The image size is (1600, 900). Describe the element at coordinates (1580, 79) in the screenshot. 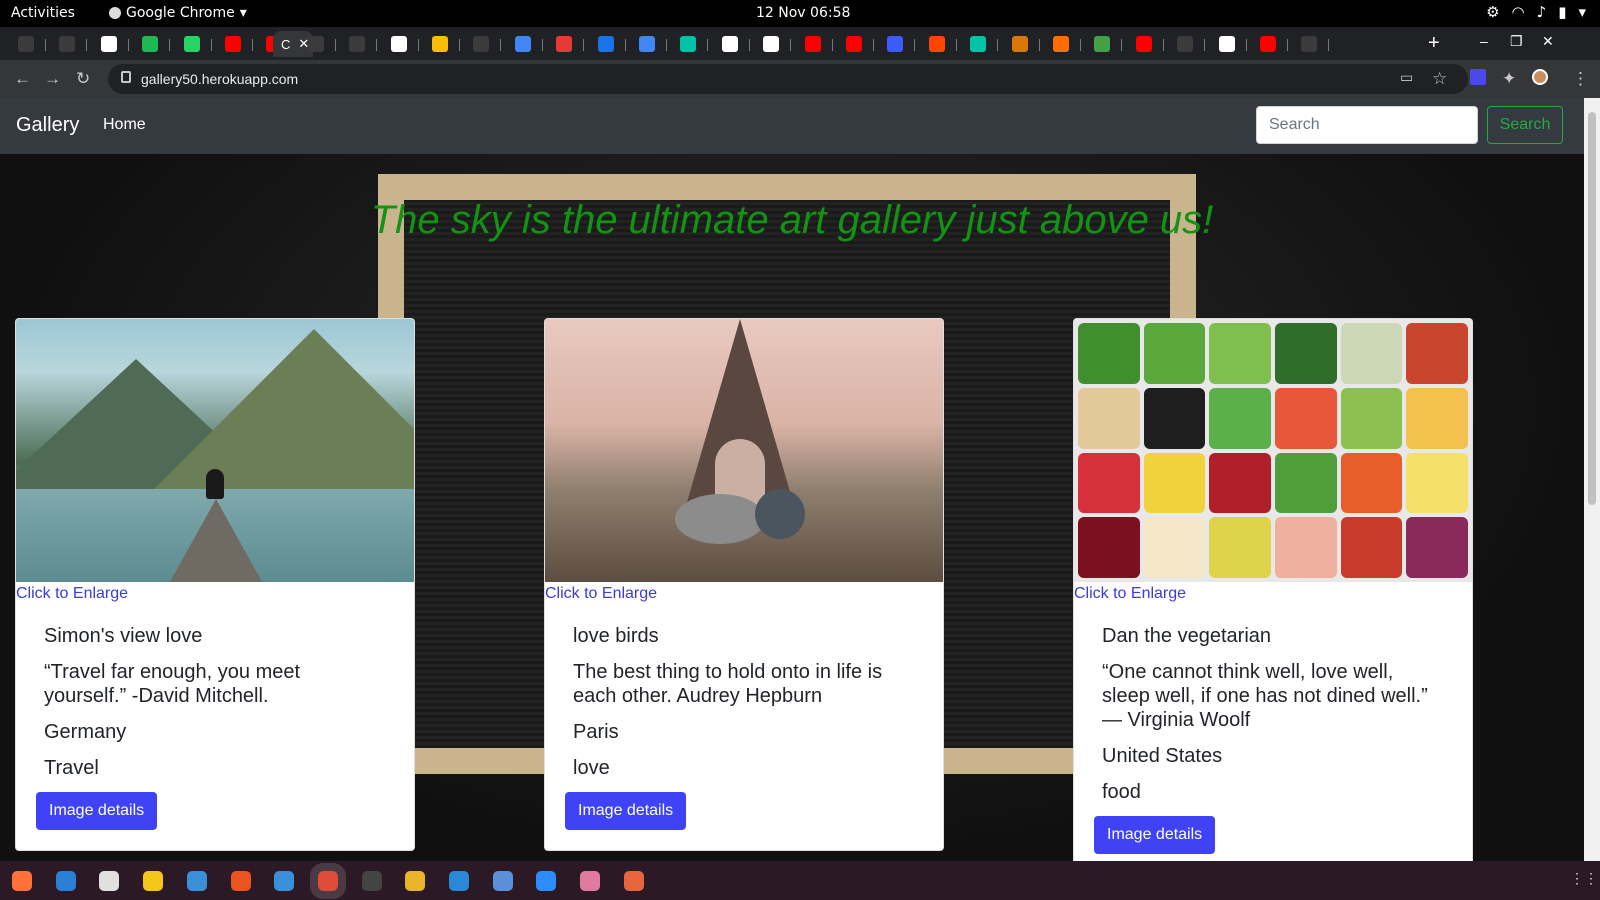

I see `chrome-menu-icon: ⋮` at that location.